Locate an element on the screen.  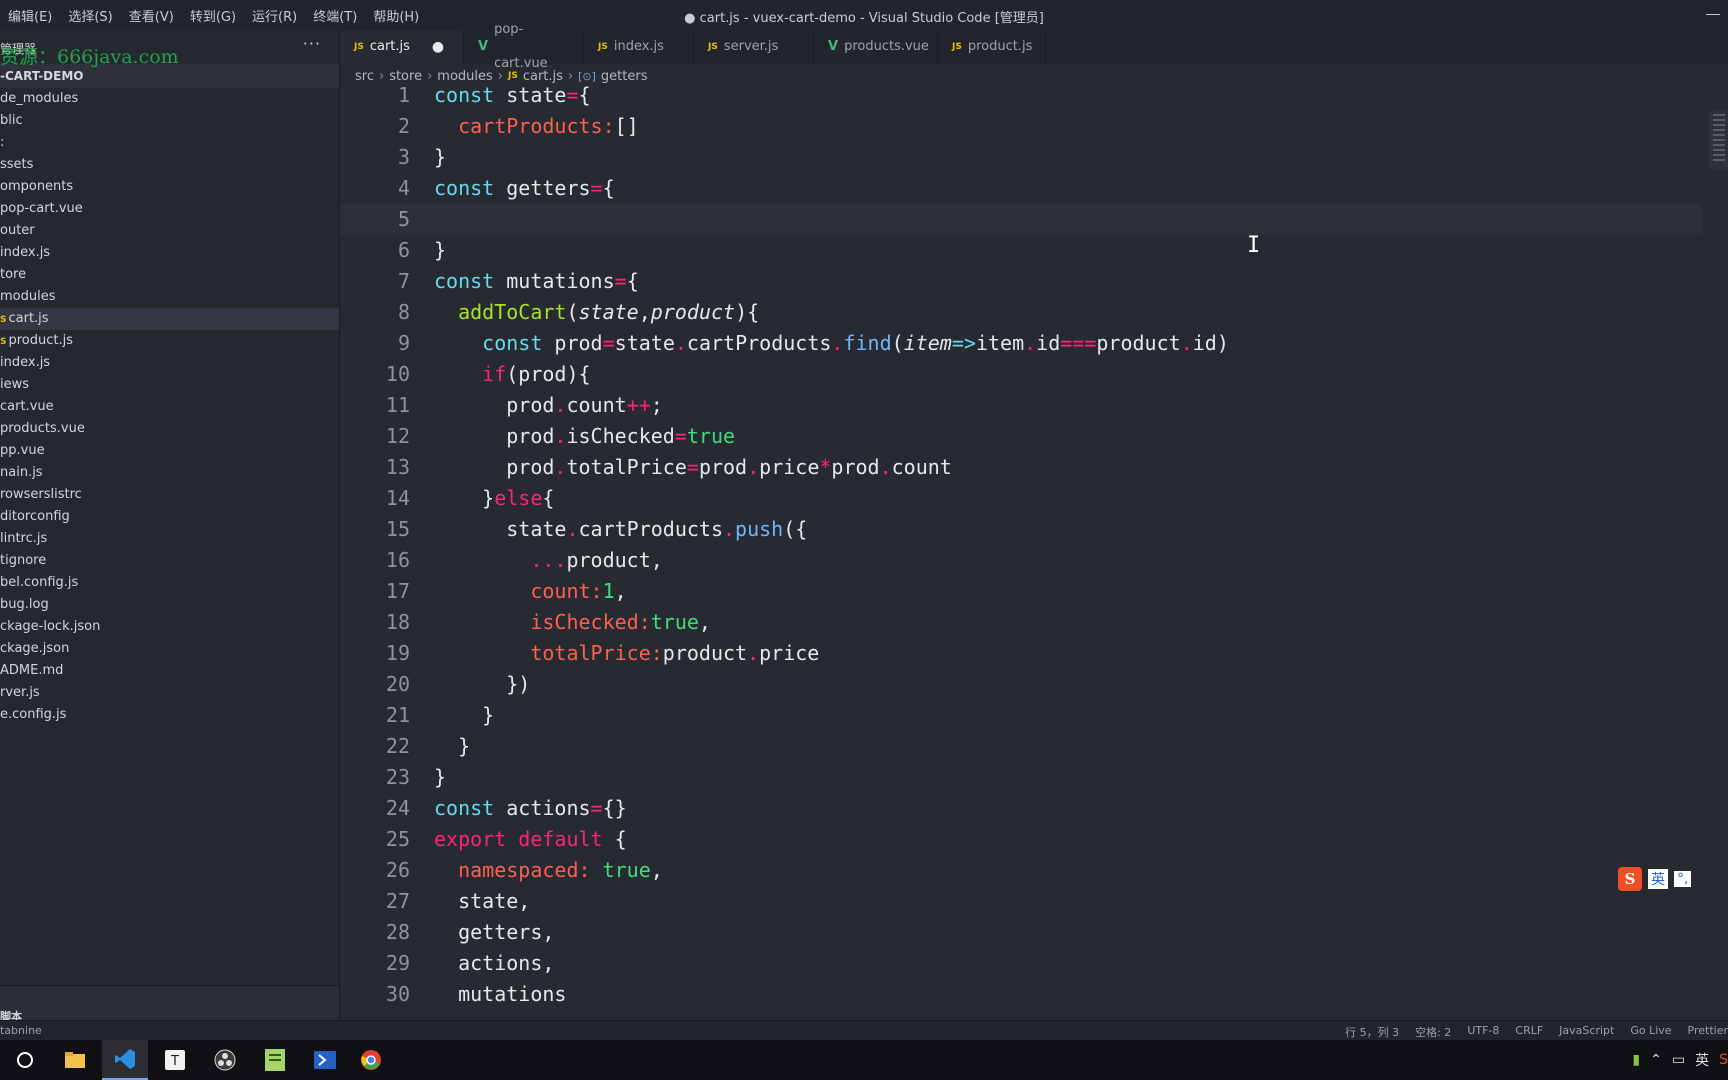
tree-item: e.config.js is located at coordinates (169, 715).